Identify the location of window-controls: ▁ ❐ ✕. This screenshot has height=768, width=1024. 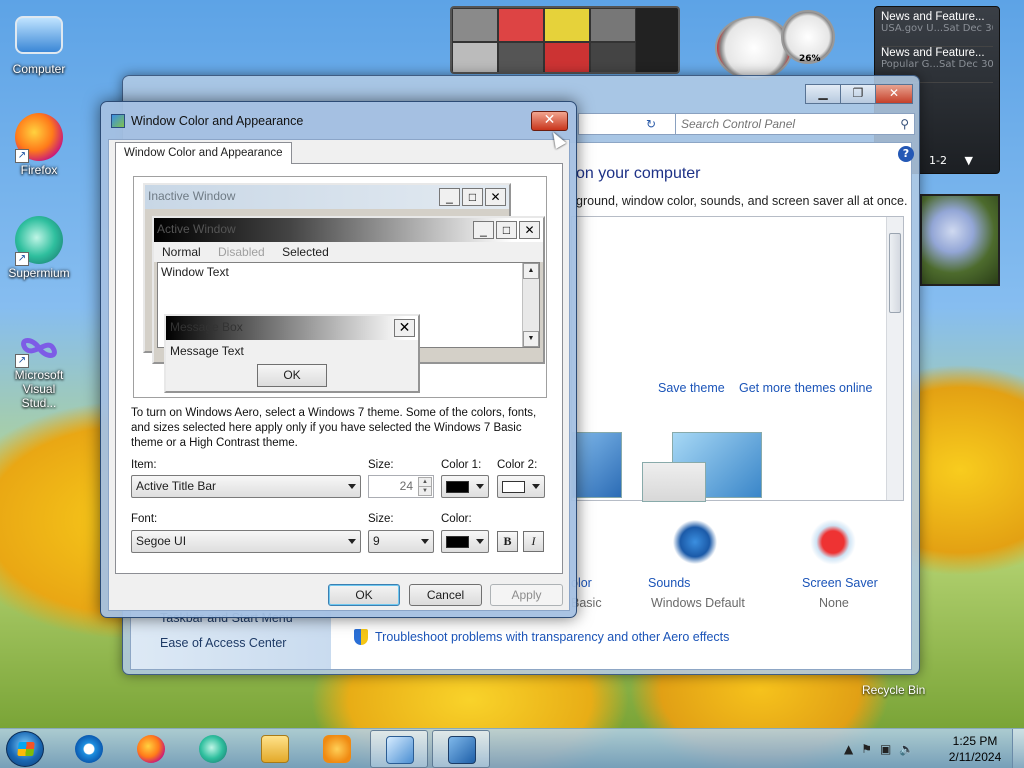
(859, 94).